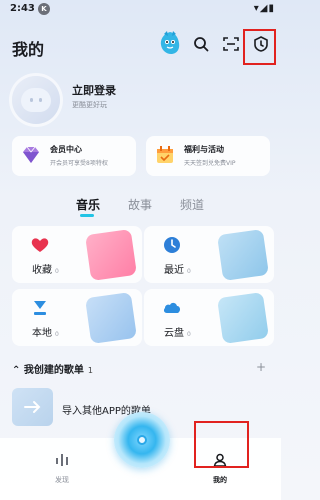 The image size is (320, 500). I want to click on tile-local-count: 0, so click(57, 334).